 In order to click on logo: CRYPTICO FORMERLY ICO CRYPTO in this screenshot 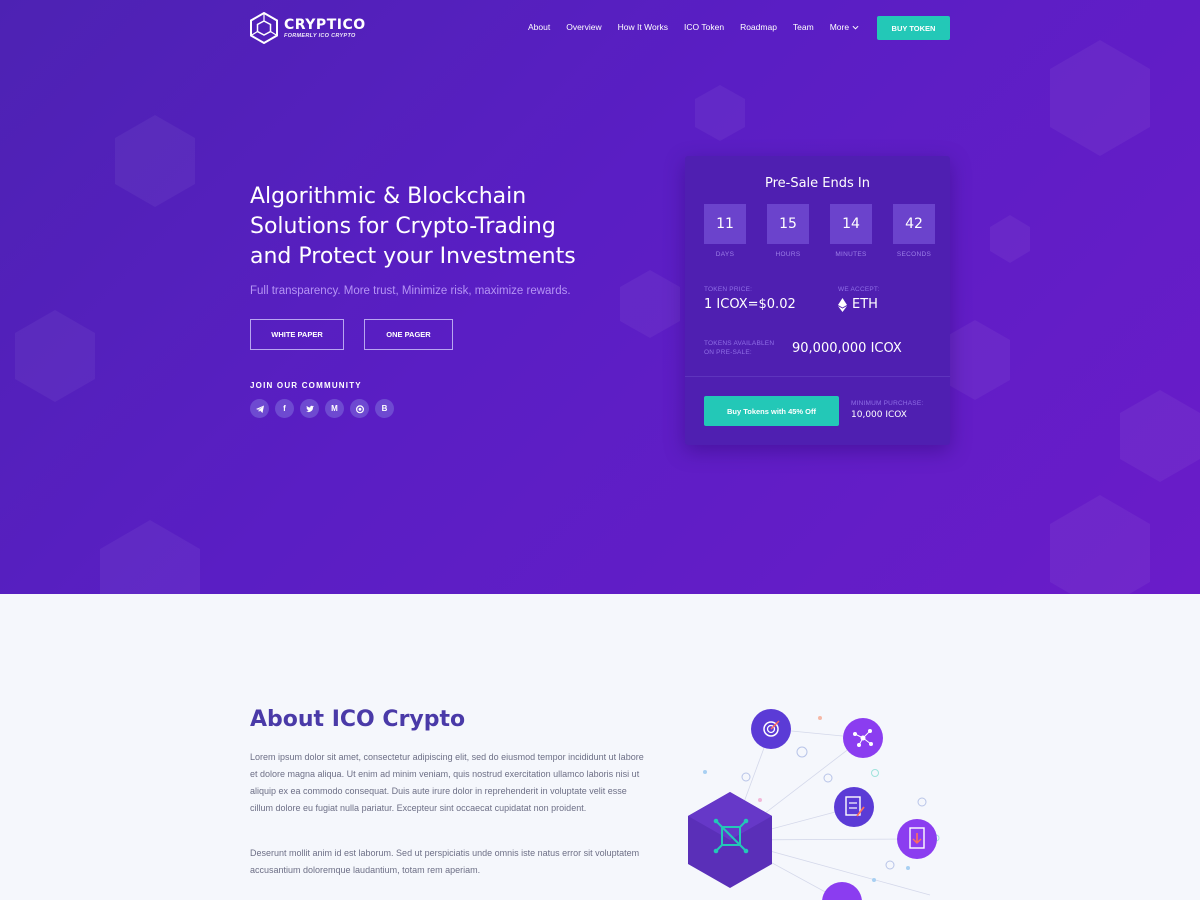, I will do `click(308, 28)`.